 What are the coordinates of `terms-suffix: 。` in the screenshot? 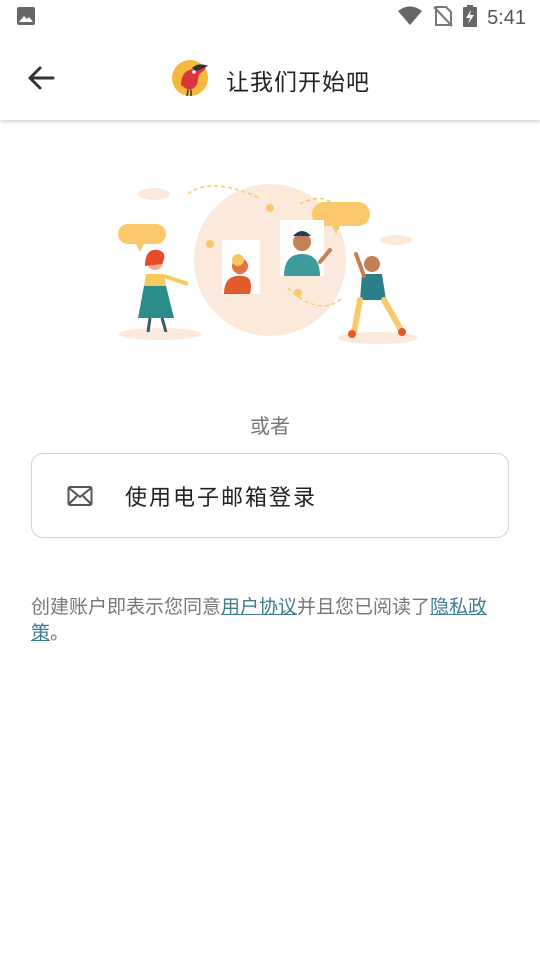 It's located at (60, 633).